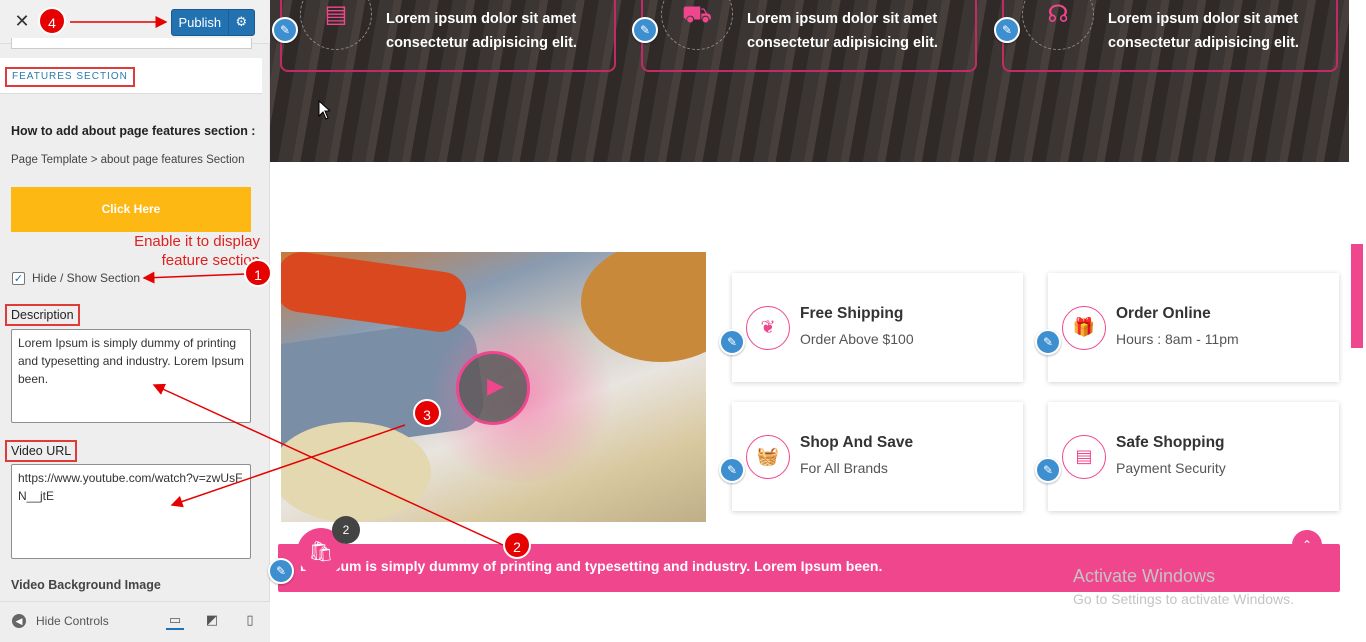  I want to click on video-play-button: ▶, so click(493, 388).